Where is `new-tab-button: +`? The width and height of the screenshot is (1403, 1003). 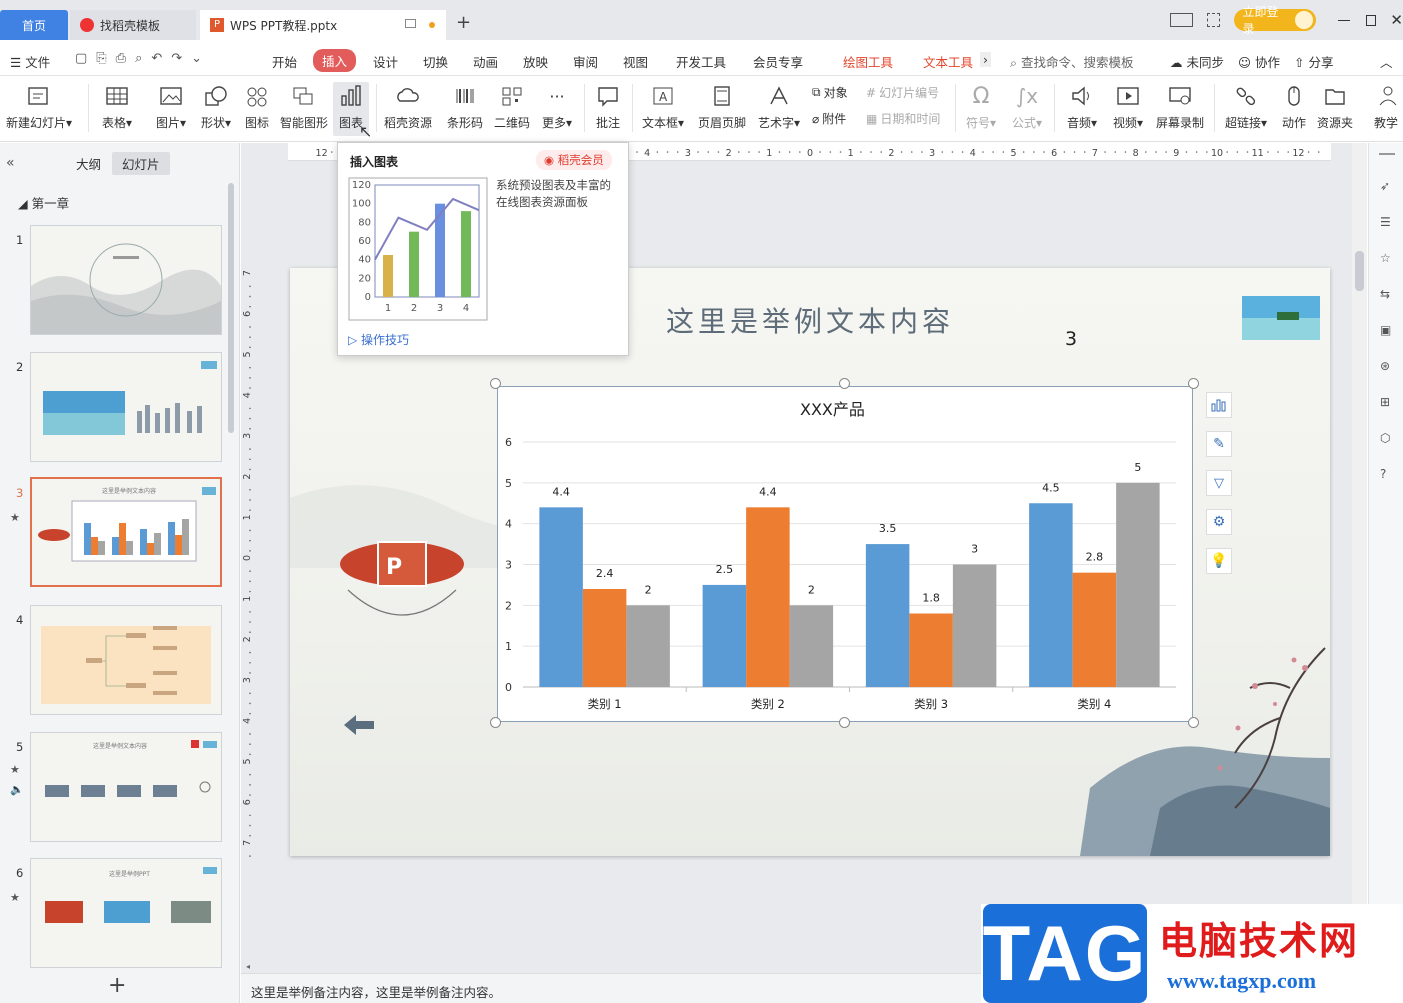
new-tab-button: + is located at coordinates (463, 22).